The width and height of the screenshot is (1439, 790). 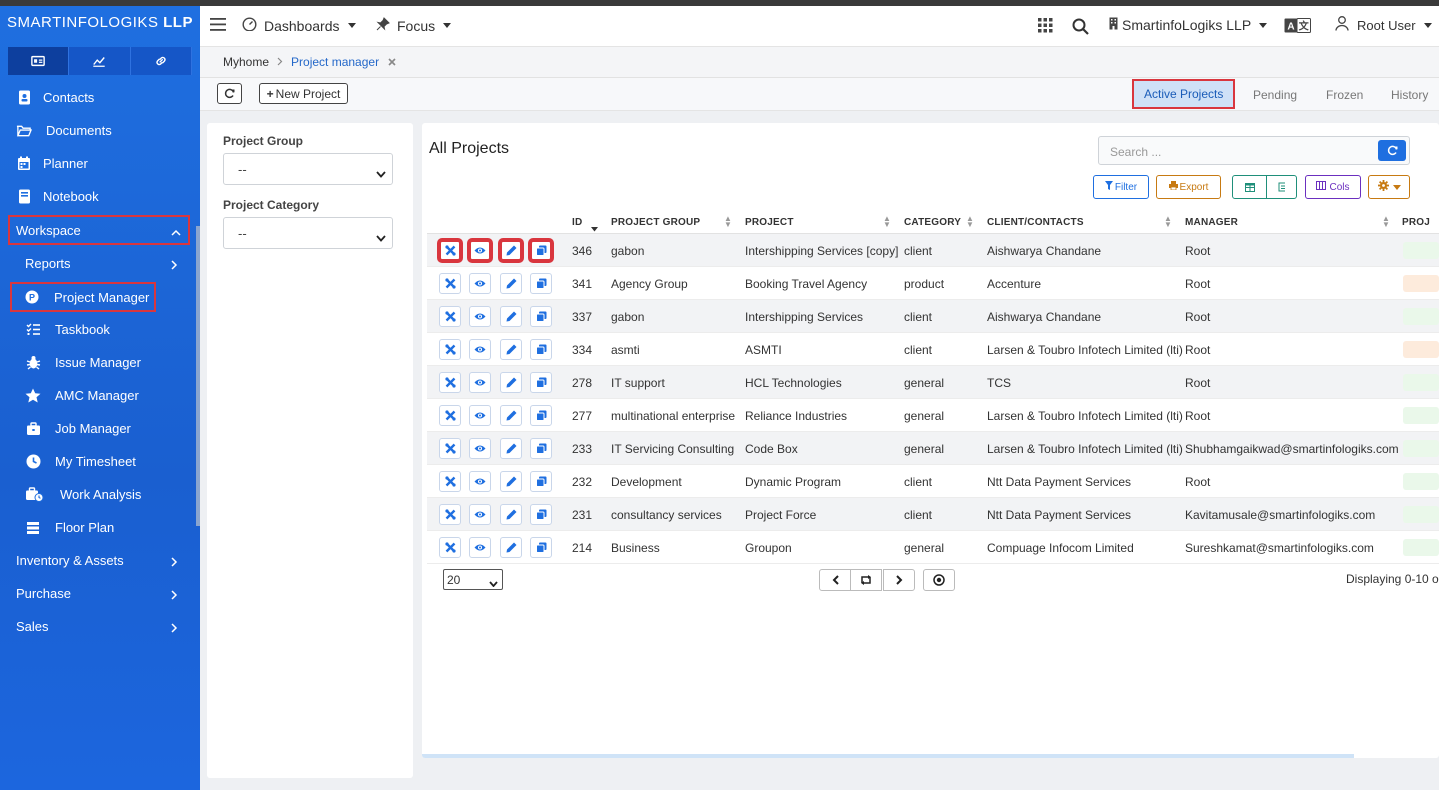 I want to click on search-icon, so click(x=1080, y=28).